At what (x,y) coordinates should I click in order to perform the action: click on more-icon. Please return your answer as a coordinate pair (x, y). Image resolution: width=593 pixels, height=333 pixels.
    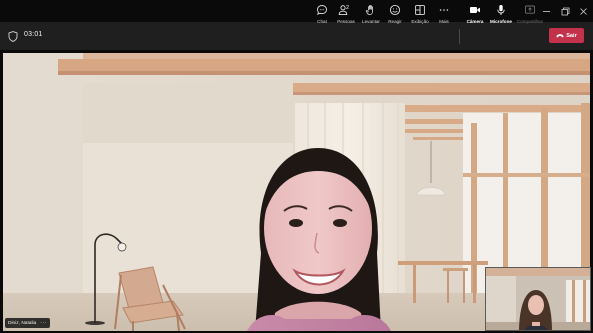
    Looking at the image, I should click on (444, 10).